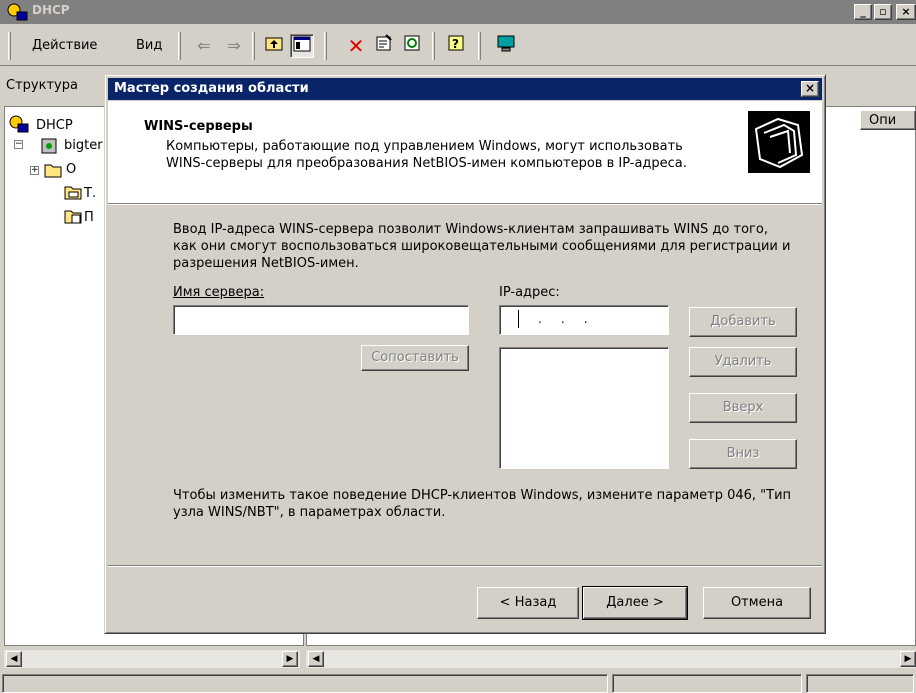 This screenshot has height=693, width=916. Describe the element at coordinates (883, 12) in the screenshot. I see `maximize-button: ▫` at that location.